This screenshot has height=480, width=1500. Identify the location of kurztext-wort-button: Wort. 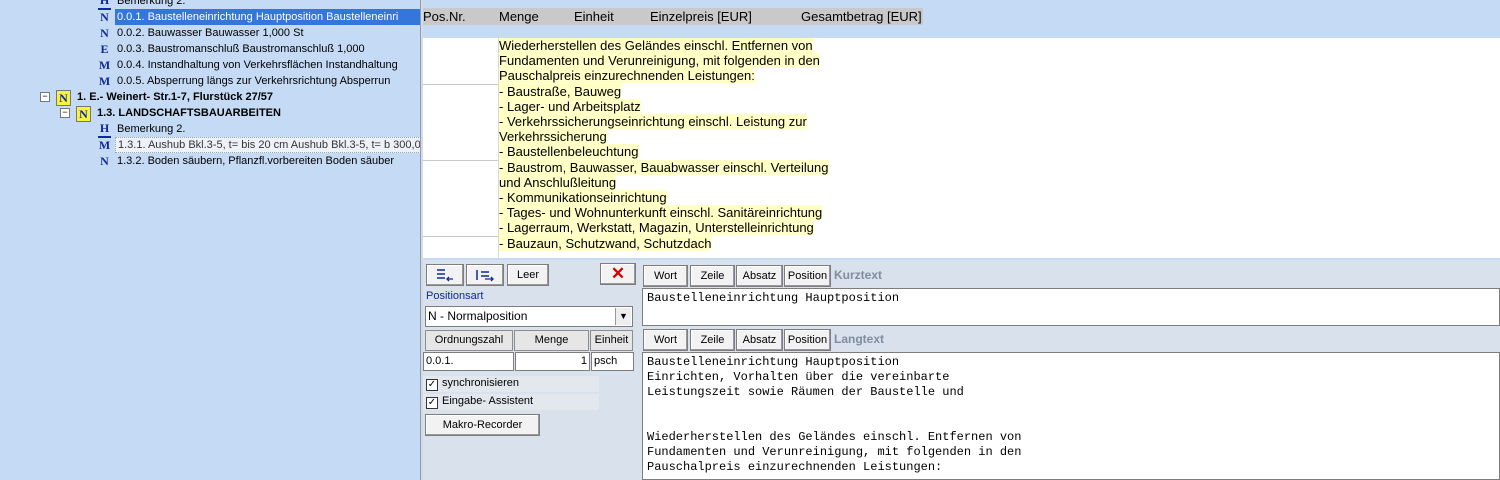
(665, 276).